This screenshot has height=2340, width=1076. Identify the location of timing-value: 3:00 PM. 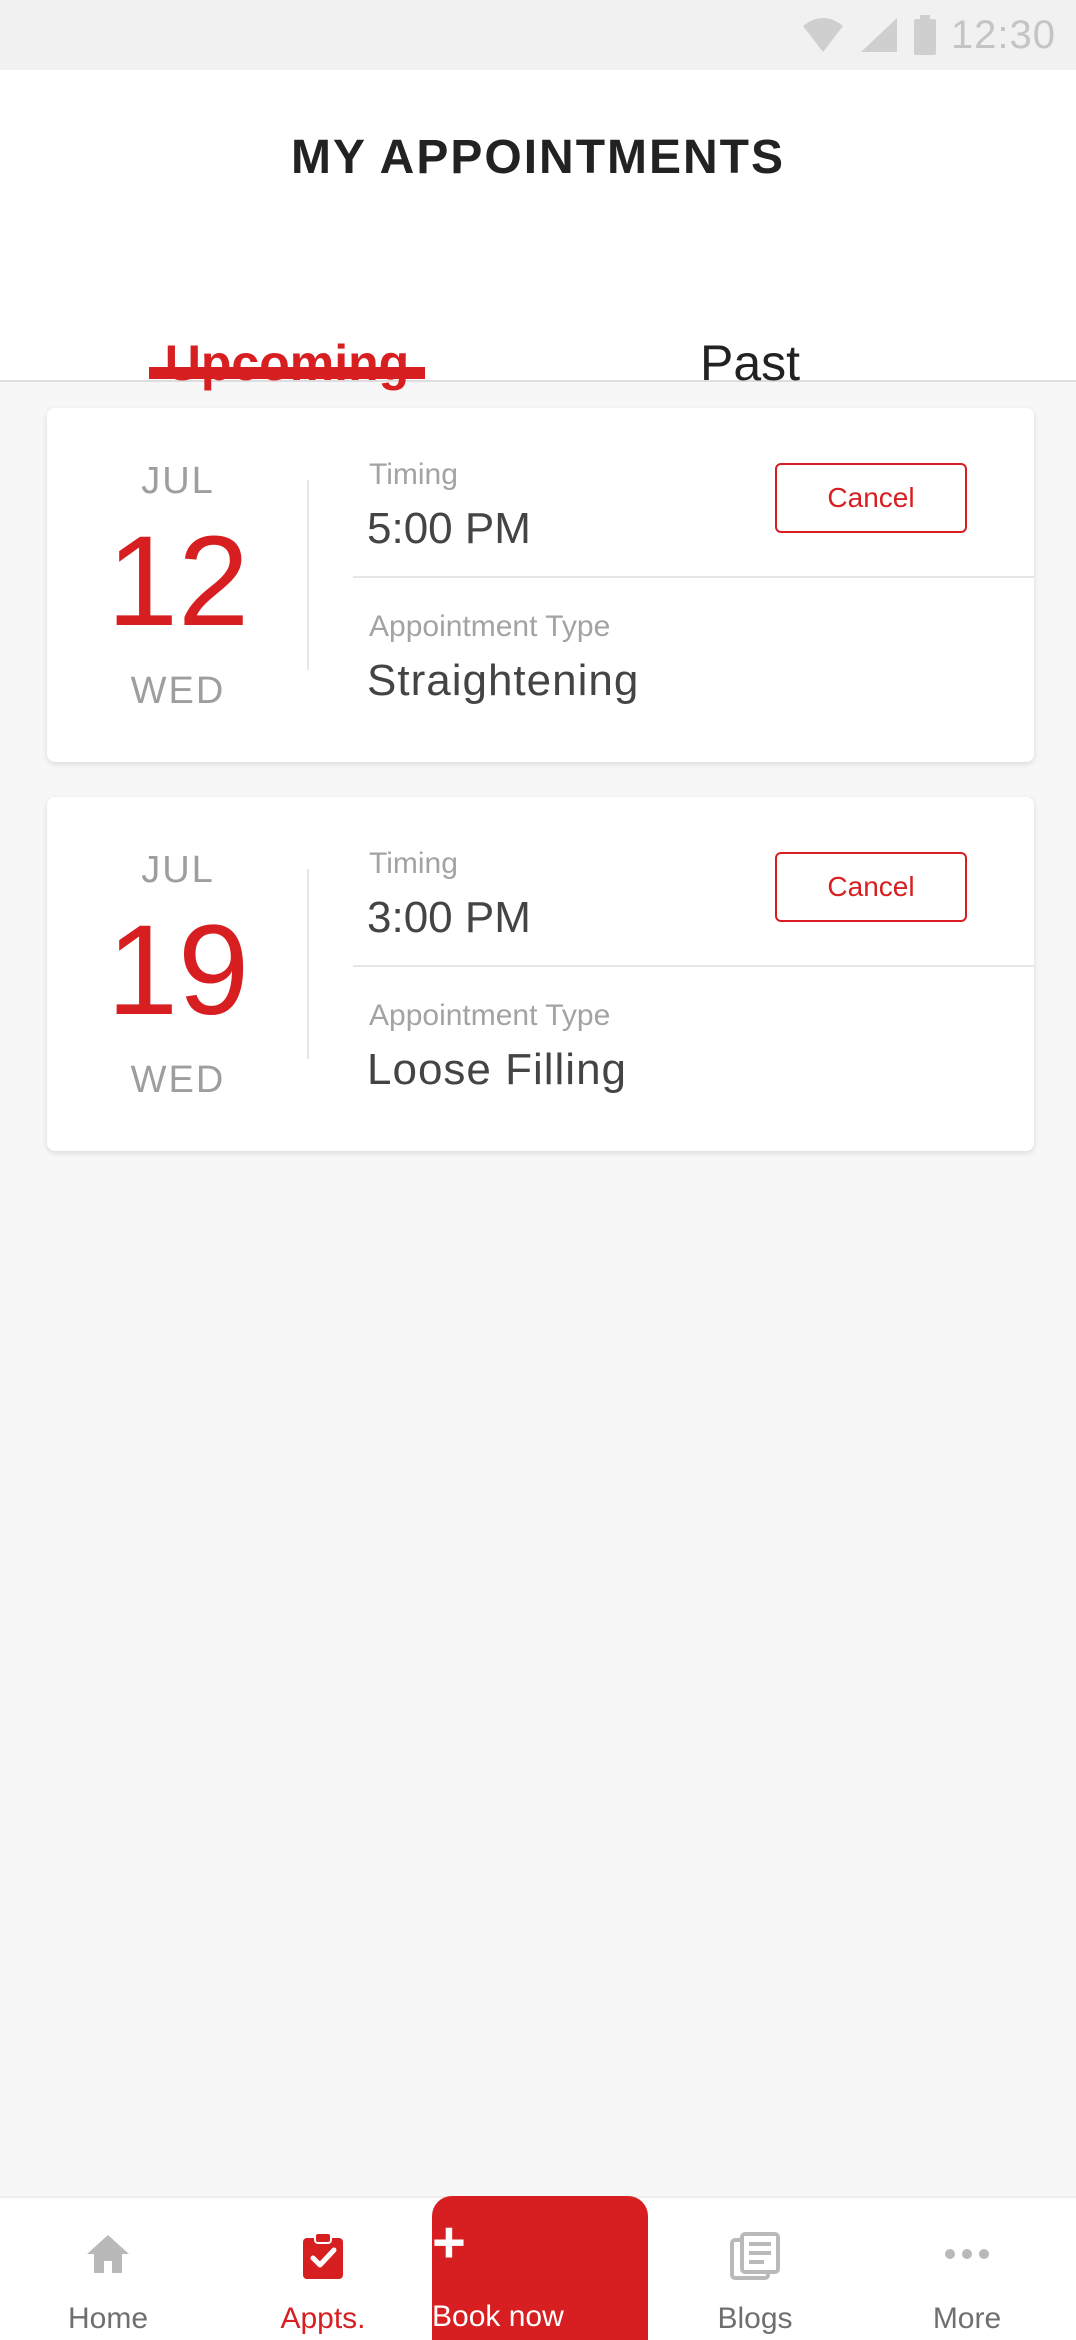
(449, 917).